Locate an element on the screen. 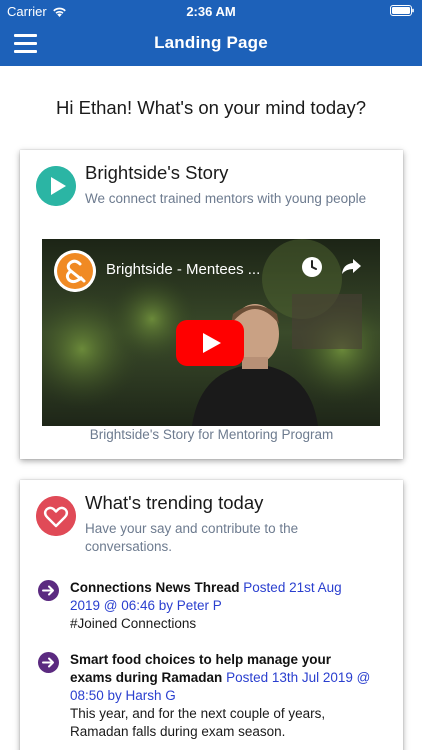 The width and height of the screenshot is (422, 750). greeting-text: Hi Ethan! What's on your mind today? is located at coordinates (211, 107).